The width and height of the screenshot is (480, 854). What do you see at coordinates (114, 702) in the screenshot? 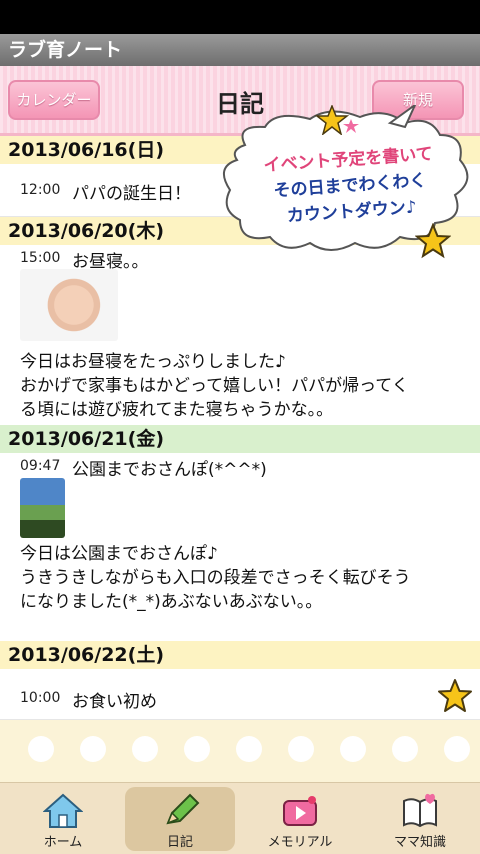
I see `entry-title: お食い初め` at bounding box center [114, 702].